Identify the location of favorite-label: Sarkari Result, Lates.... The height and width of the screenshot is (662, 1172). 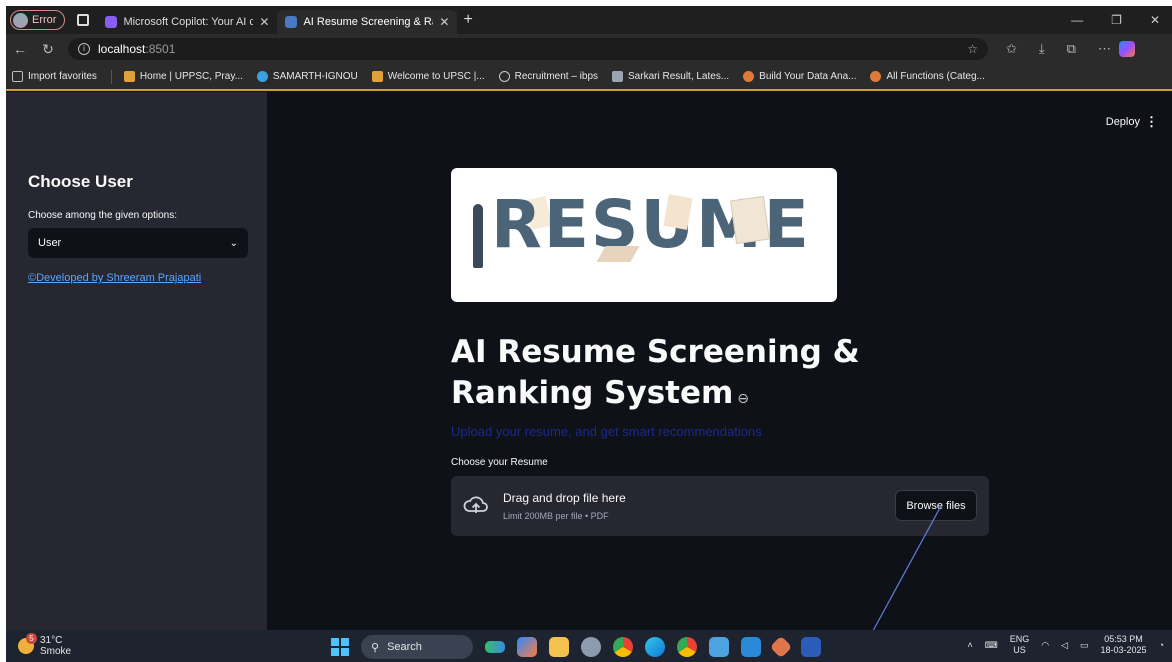
(679, 76).